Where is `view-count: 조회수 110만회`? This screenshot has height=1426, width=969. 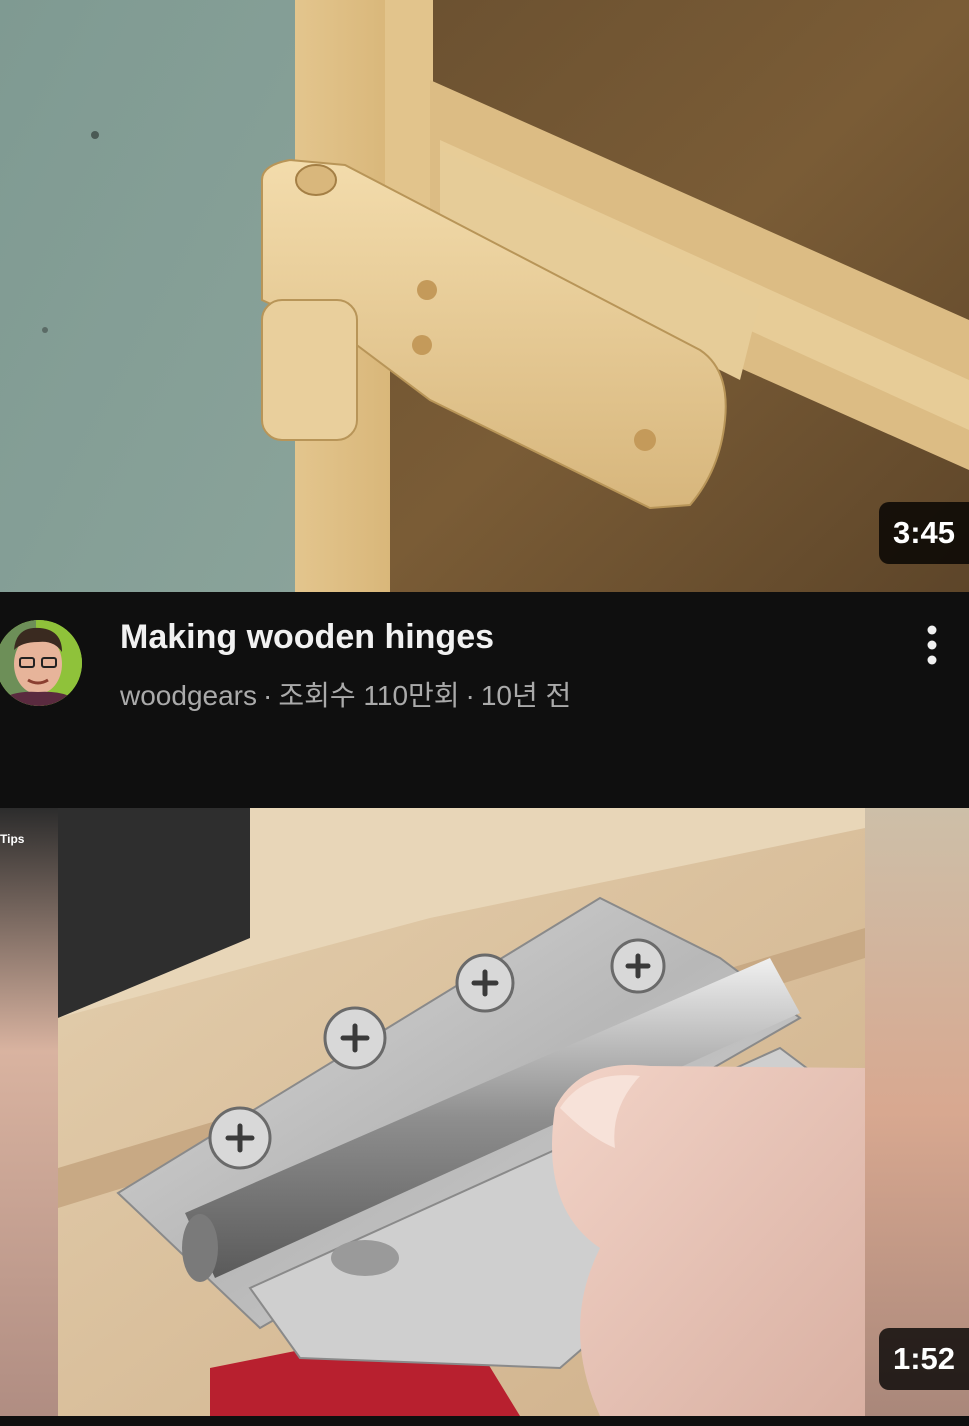
view-count: 조회수 110만회 is located at coordinates (369, 695).